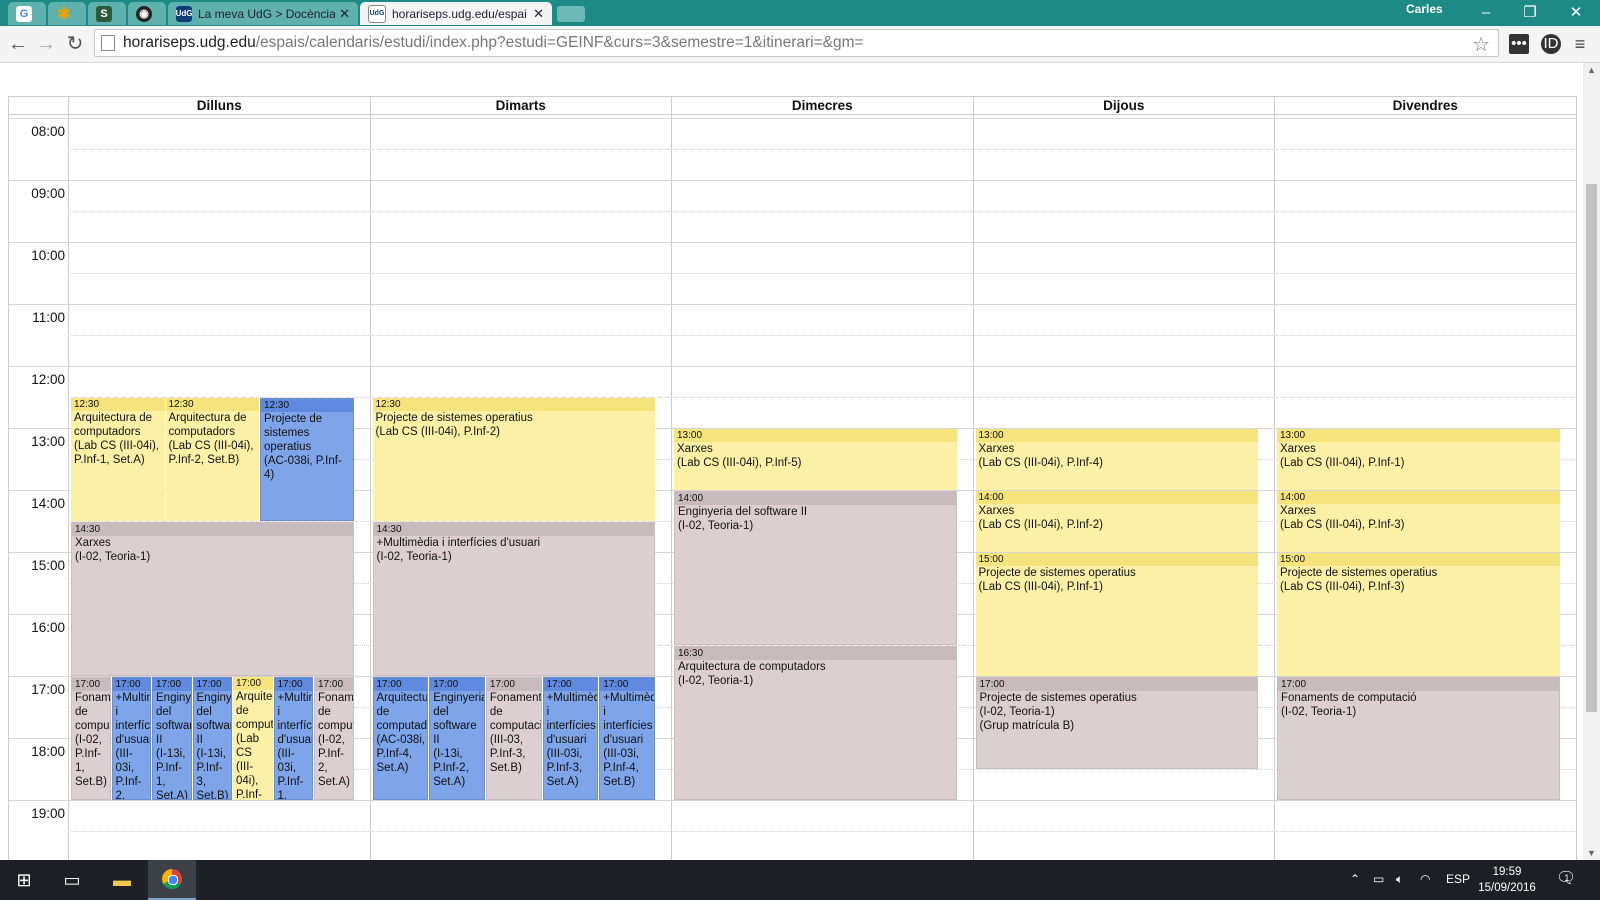 This screenshot has height=900, width=1600. Describe the element at coordinates (1591, 448) in the screenshot. I see `scrollbar-thumb` at that location.